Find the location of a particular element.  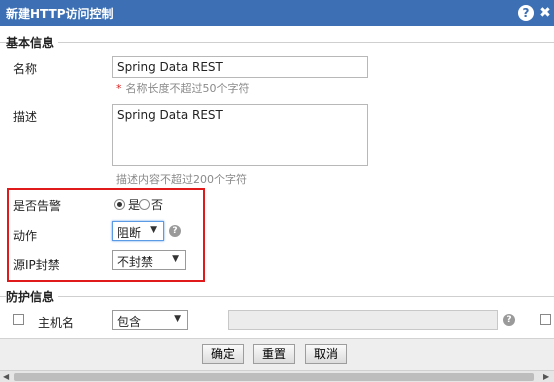

scrollbar-thumb is located at coordinates (274, 377).